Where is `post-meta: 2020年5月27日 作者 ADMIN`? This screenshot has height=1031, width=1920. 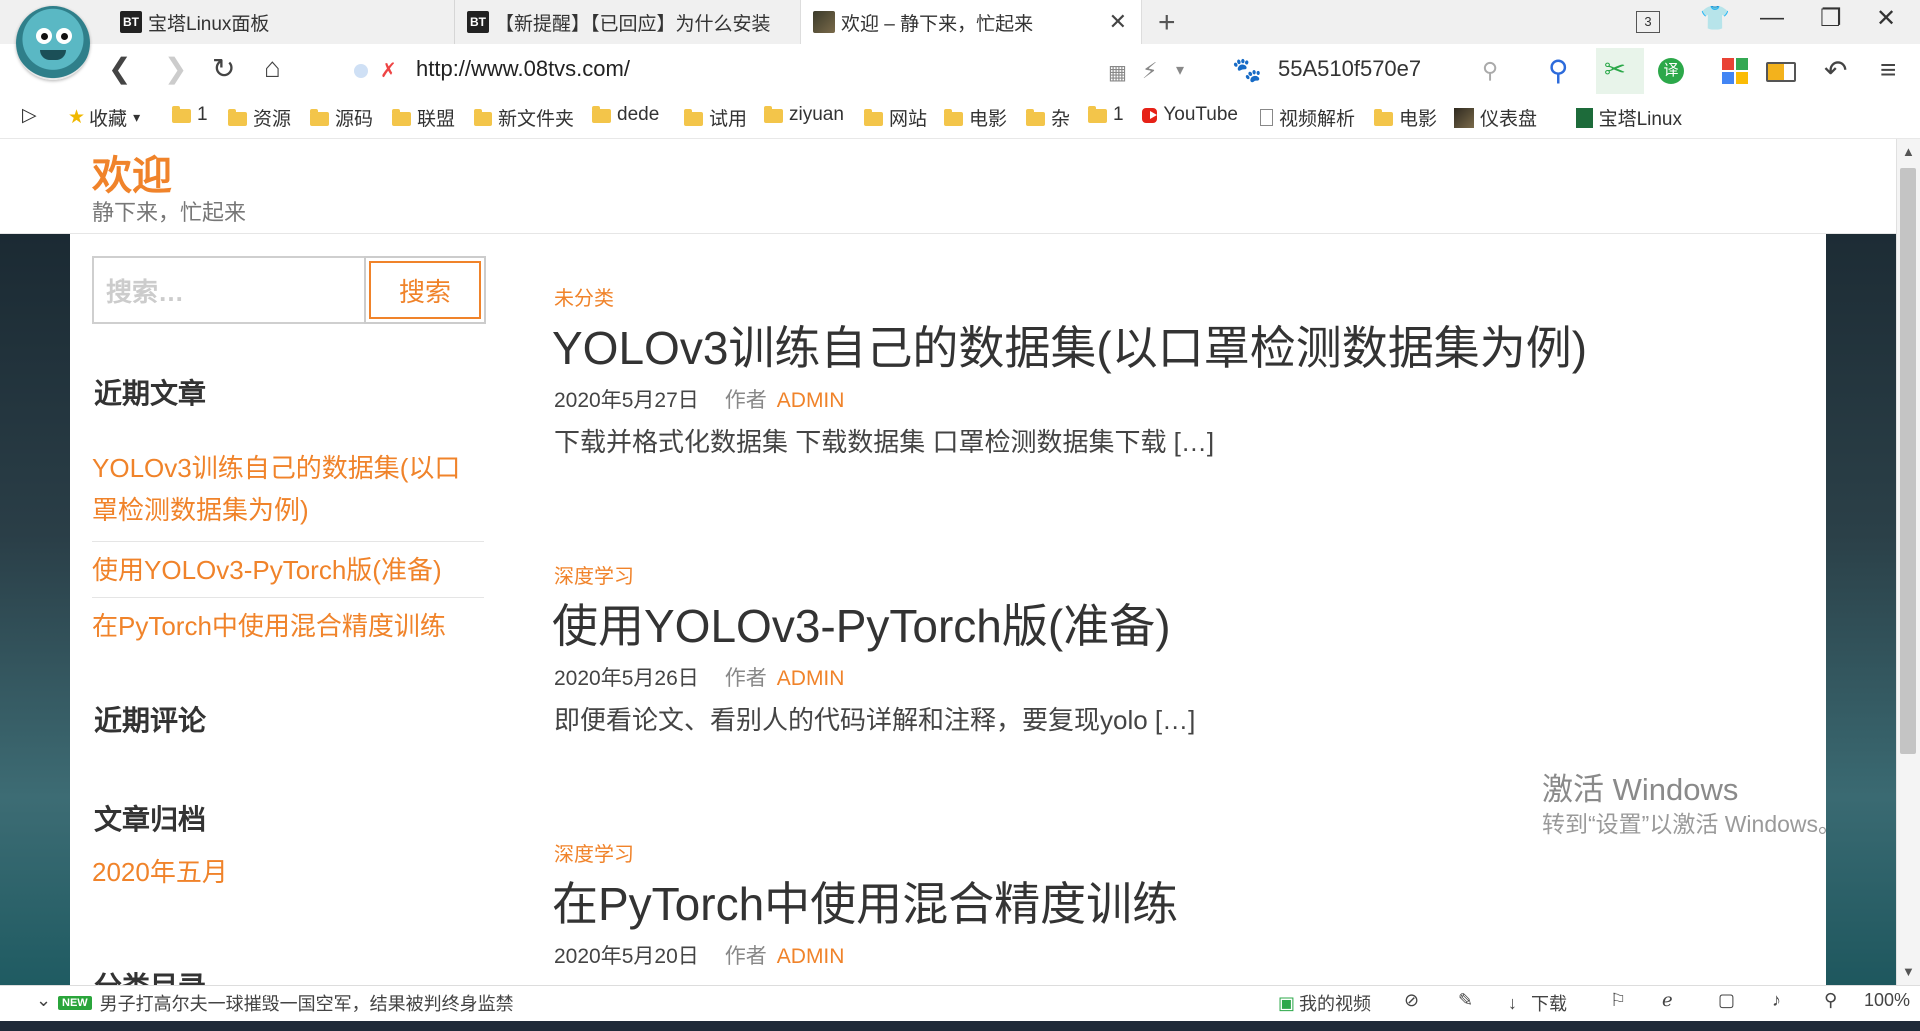
post-meta: 2020年5月27日 作者 ADMIN is located at coordinates (699, 399).